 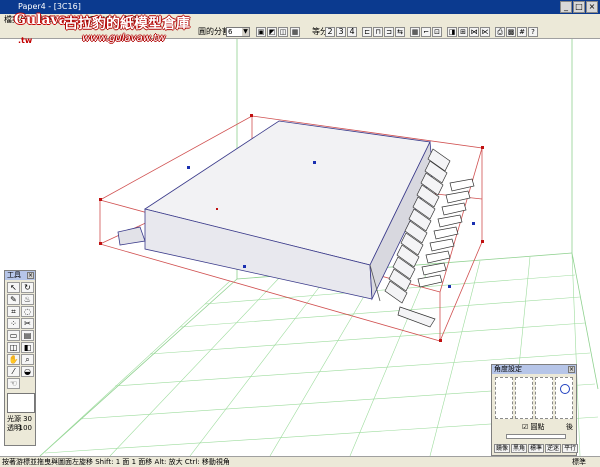 I want to click on mirror-button: 鏡像, so click(x=502, y=448).